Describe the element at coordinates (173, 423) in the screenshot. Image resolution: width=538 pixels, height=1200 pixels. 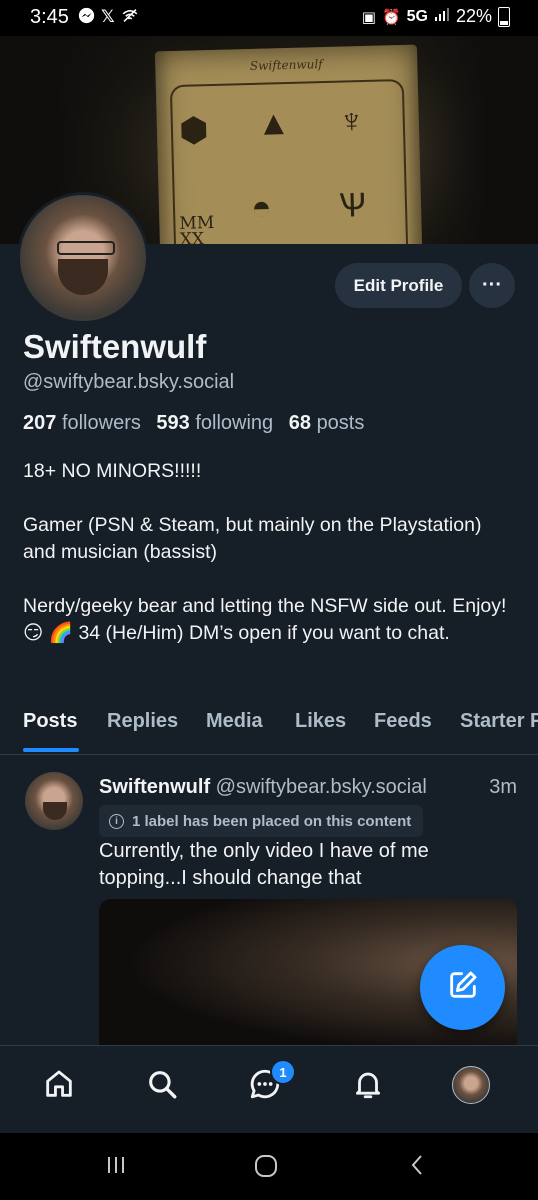
I see `following-count: 593` at that location.